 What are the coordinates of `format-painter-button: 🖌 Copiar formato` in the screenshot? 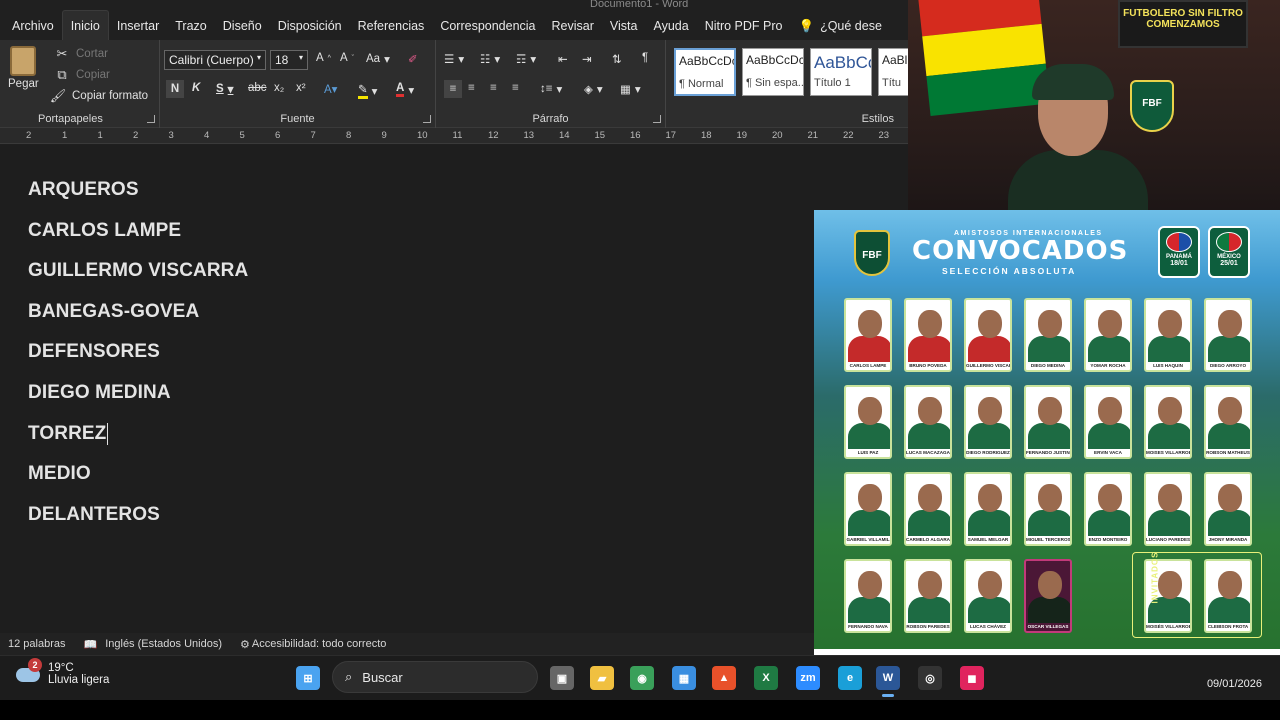 It's located at (98, 96).